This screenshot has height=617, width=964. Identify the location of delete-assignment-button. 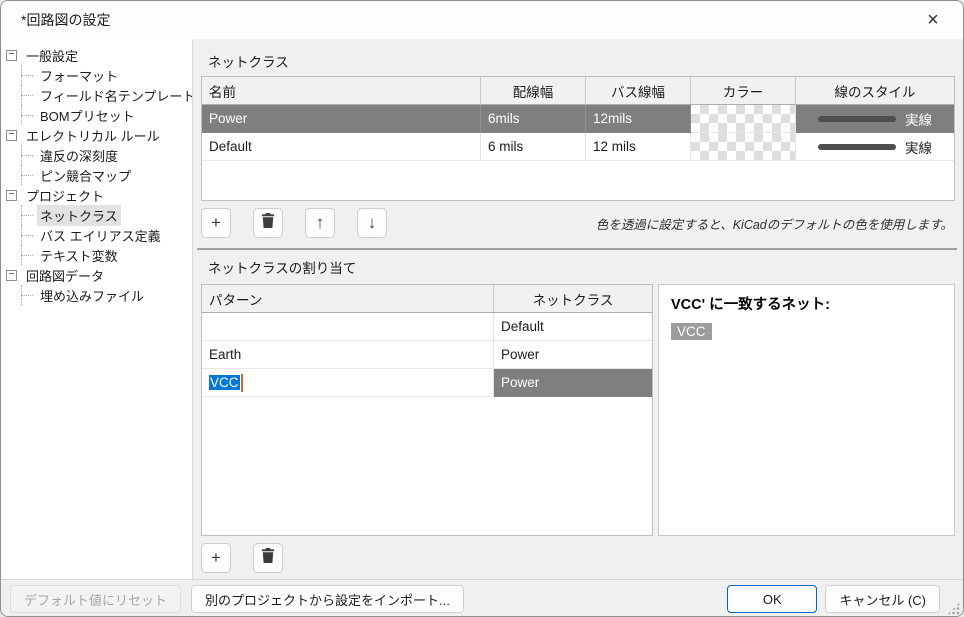
(268, 558).